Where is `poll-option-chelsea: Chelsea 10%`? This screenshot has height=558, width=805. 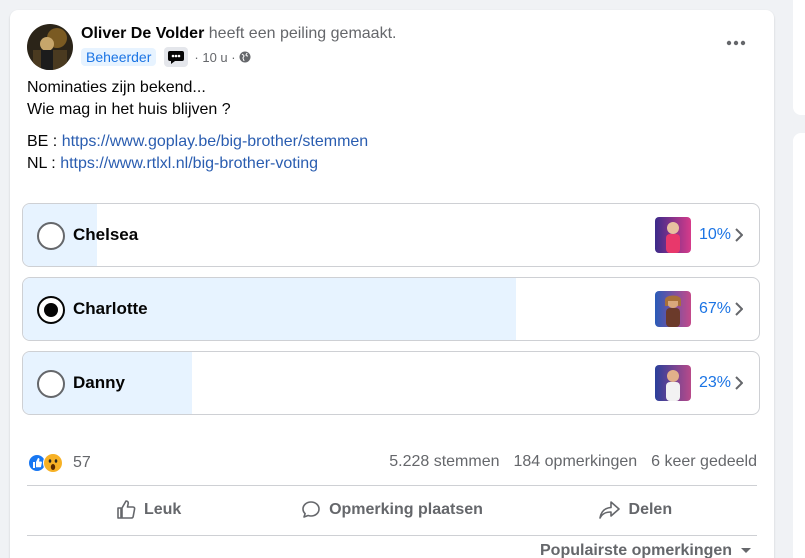 poll-option-chelsea: Chelsea 10% is located at coordinates (391, 235).